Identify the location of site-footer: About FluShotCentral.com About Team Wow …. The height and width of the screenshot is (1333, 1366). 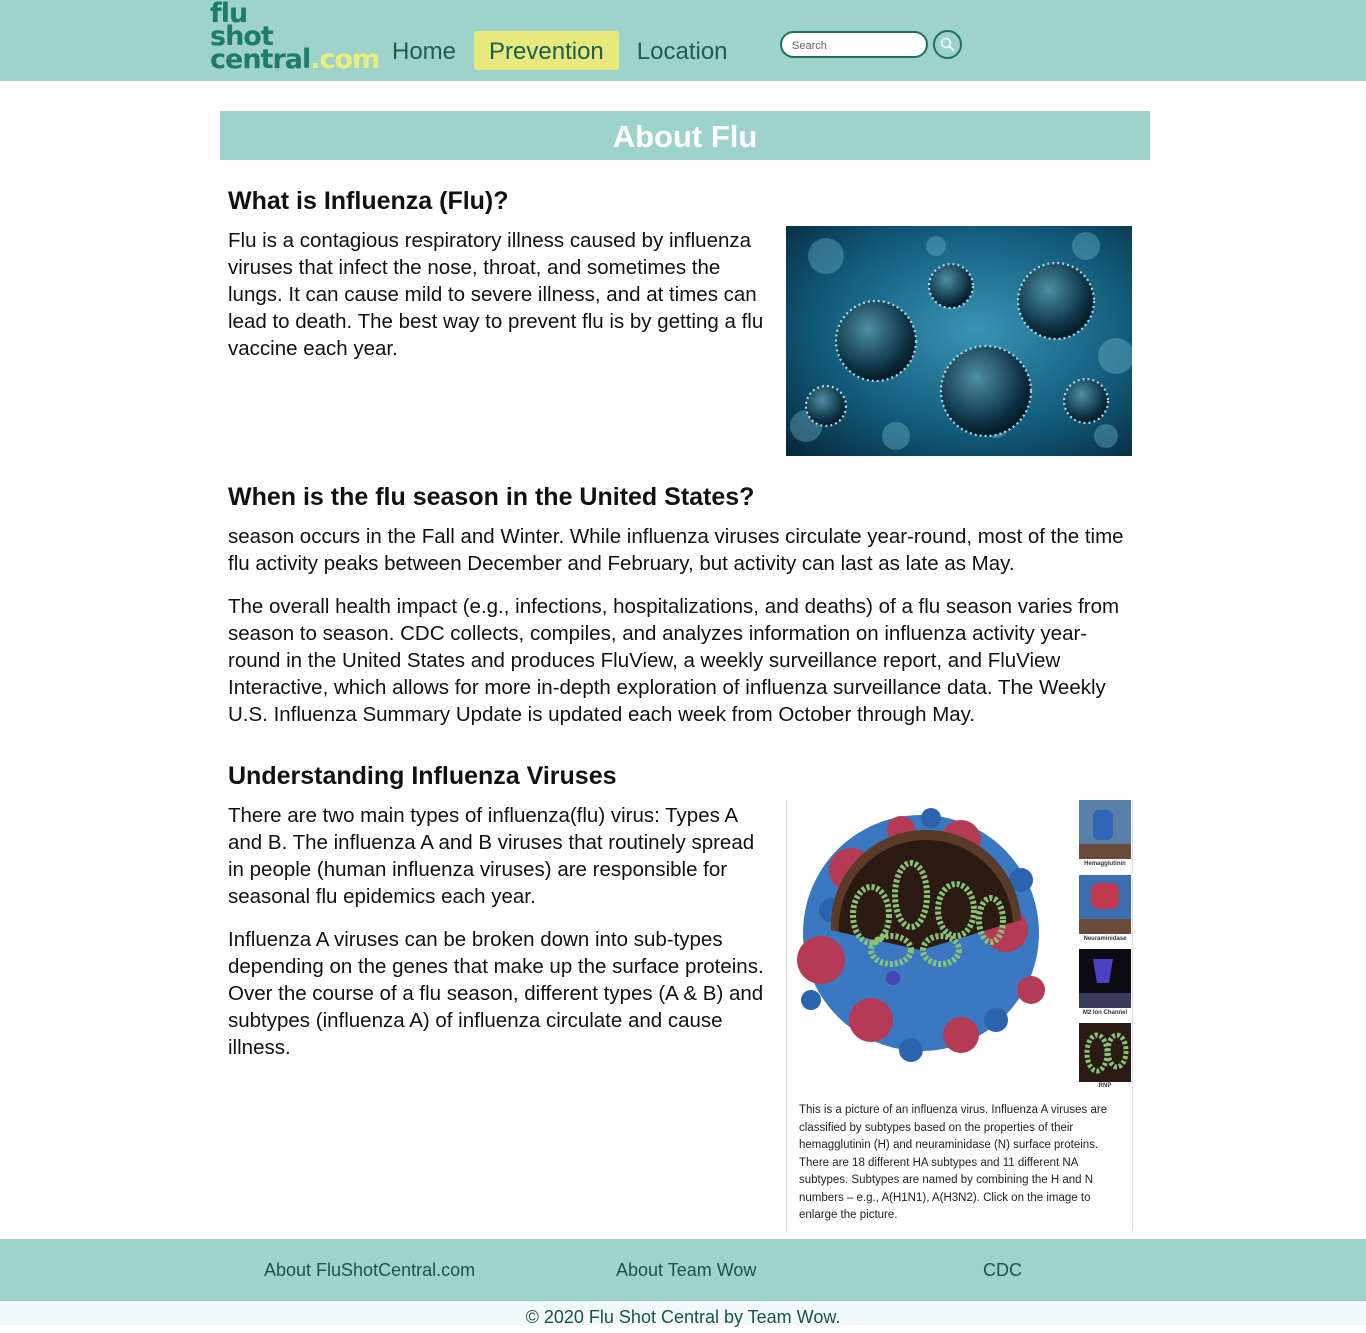
(683, 1270).